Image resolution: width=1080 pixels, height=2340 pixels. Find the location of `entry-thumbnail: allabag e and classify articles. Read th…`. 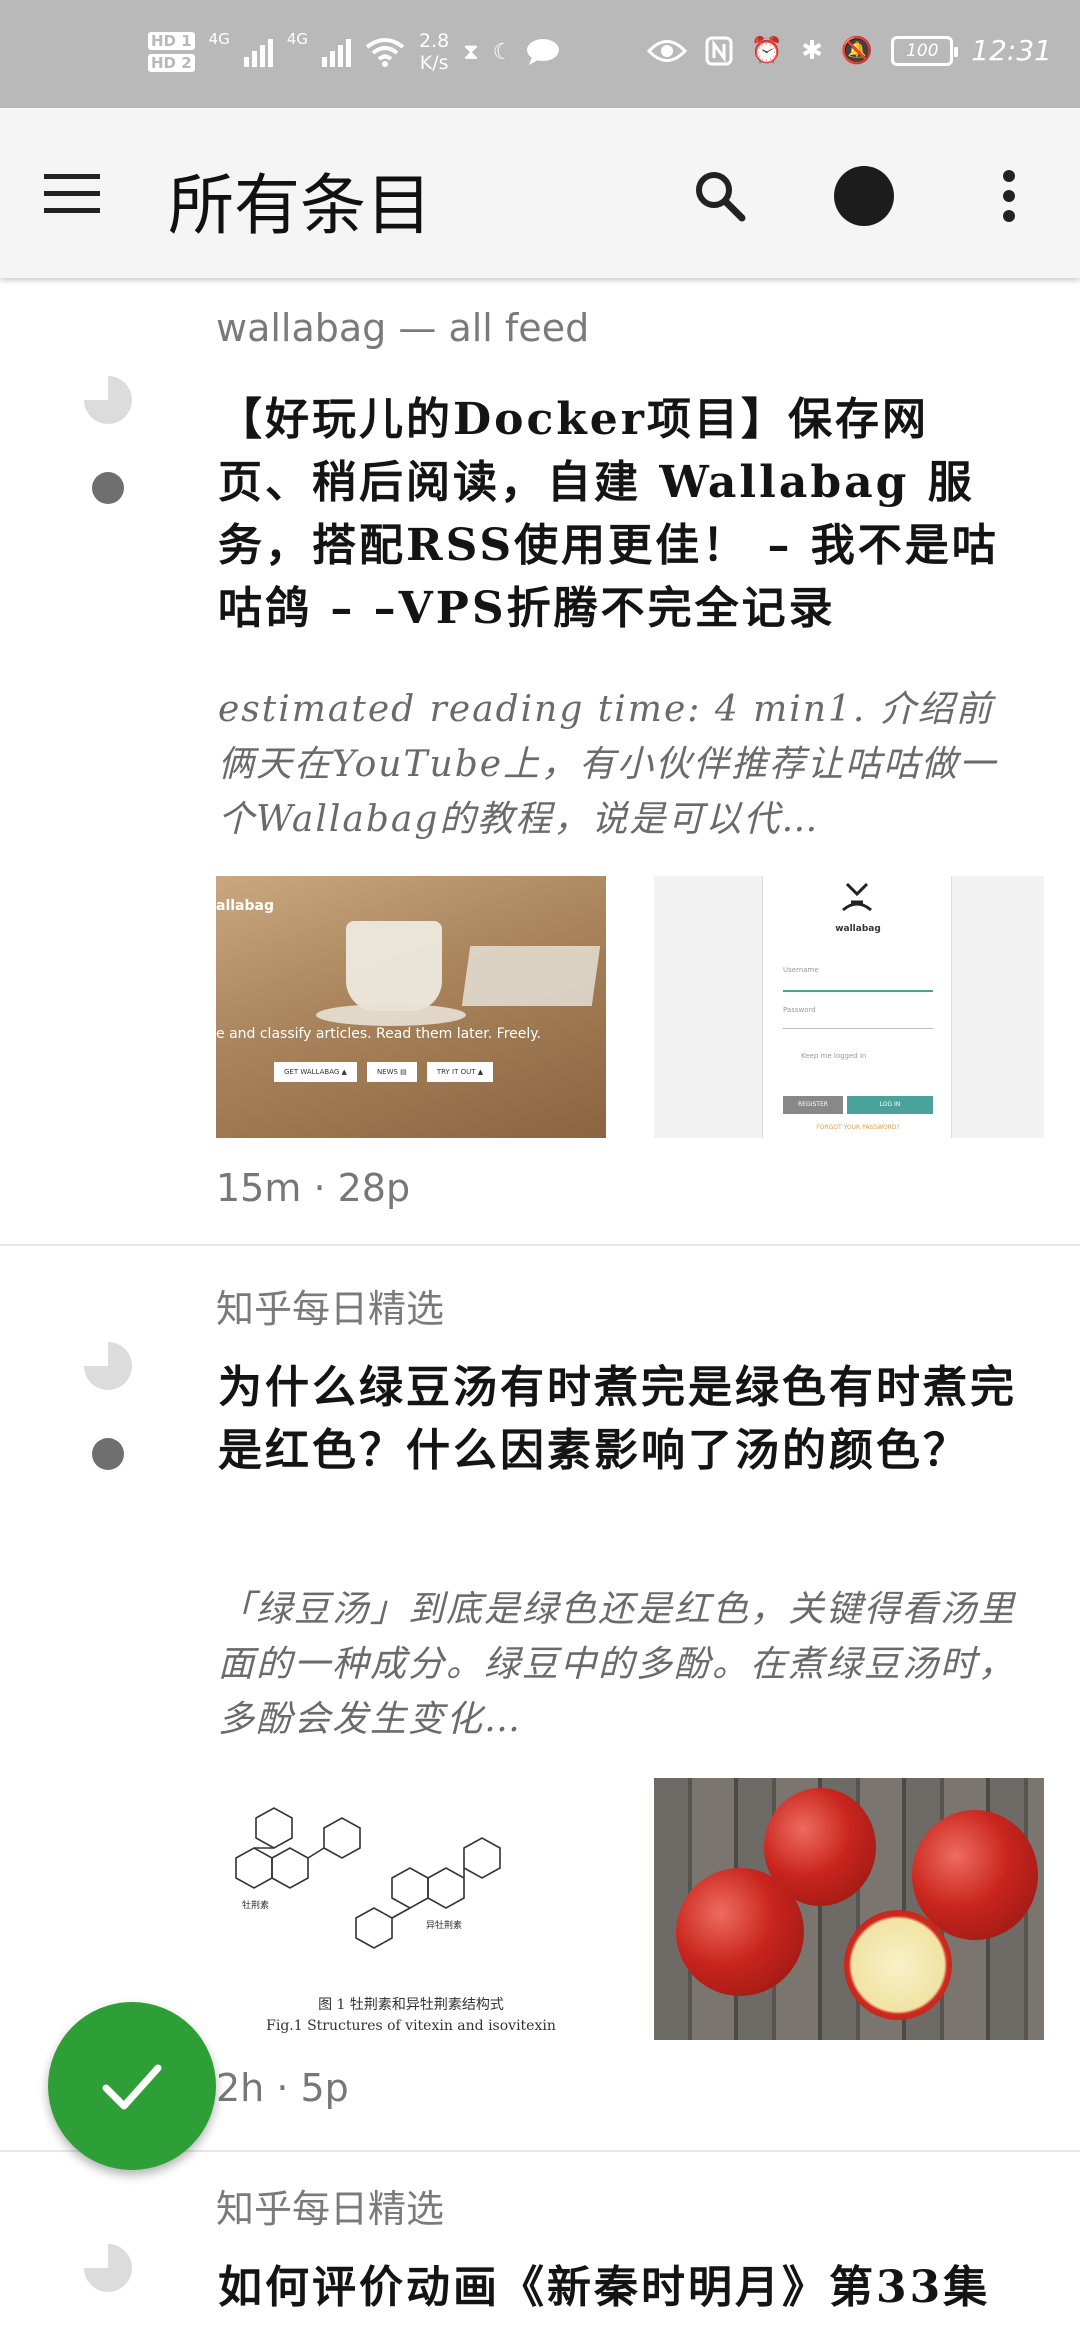

entry-thumbnail: allabag e and classify articles. Read th… is located at coordinates (411, 1007).